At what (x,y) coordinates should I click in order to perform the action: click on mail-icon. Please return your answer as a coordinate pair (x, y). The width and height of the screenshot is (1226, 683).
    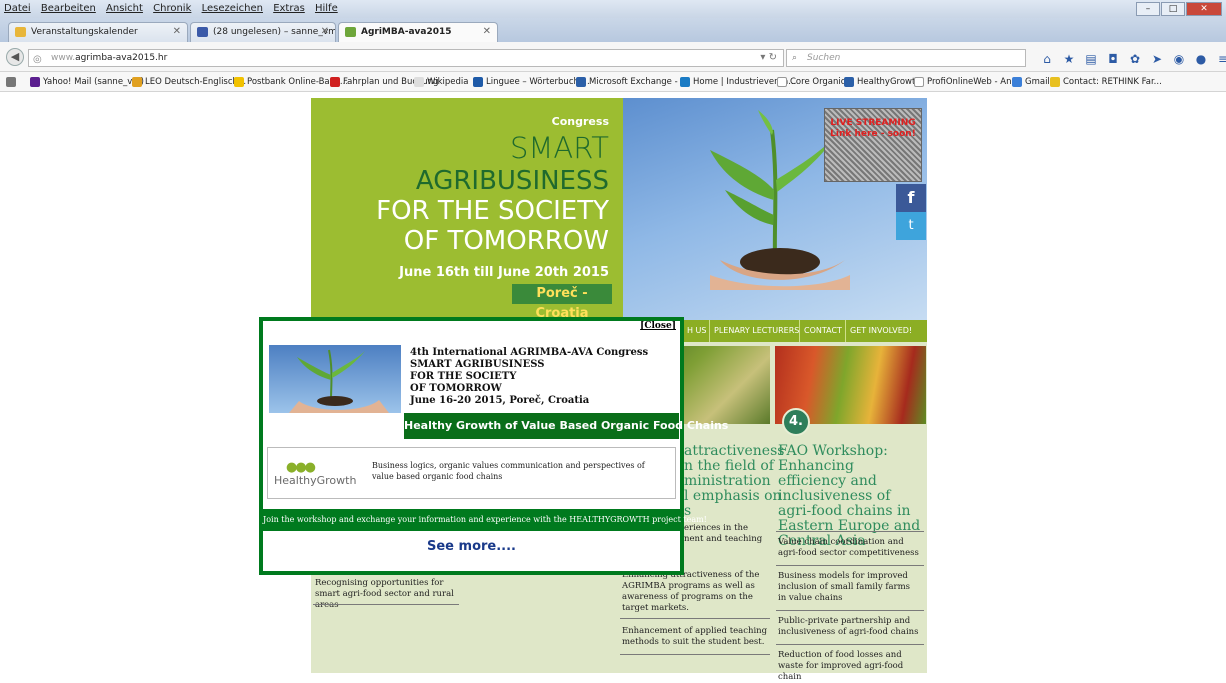
    Looking at the image, I should click on (202, 32).